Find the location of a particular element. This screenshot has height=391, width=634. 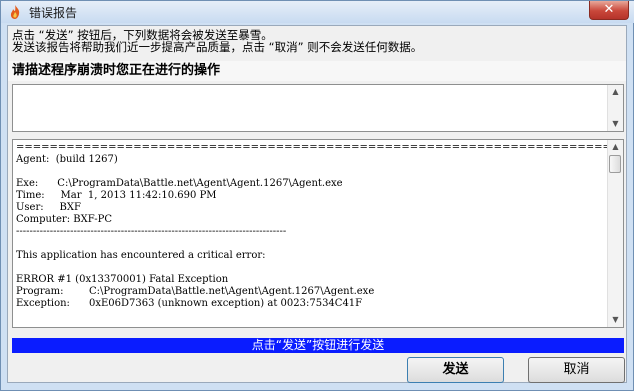

status-banner: 点击“发送”按钮进行发送 is located at coordinates (318, 345).